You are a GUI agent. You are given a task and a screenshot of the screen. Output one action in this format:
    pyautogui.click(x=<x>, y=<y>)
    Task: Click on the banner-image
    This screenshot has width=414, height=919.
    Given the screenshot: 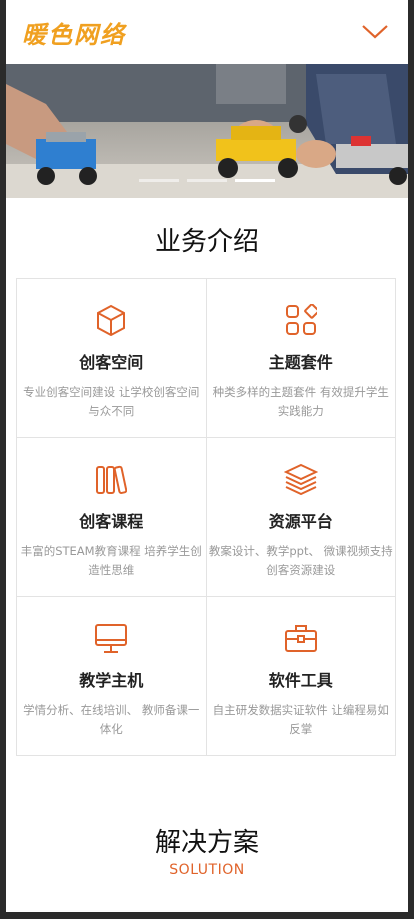 What is the action you would take?
    pyautogui.click(x=207, y=131)
    